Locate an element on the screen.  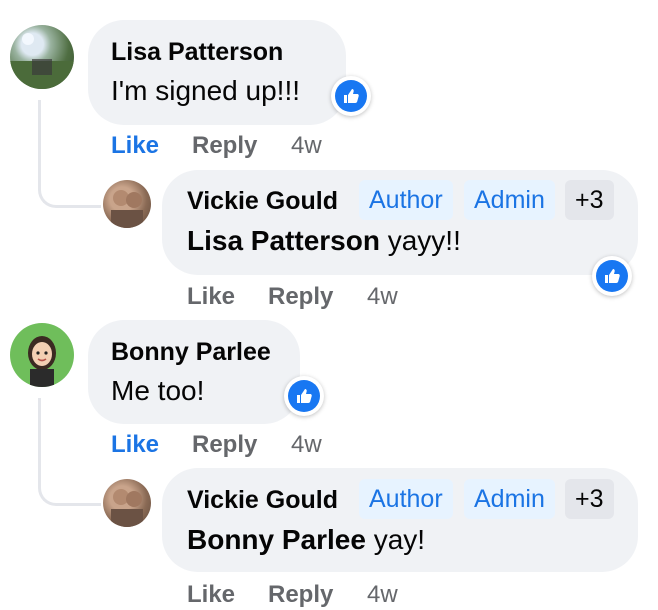
comment-author: Bonny Parlee is located at coordinates (191, 352).